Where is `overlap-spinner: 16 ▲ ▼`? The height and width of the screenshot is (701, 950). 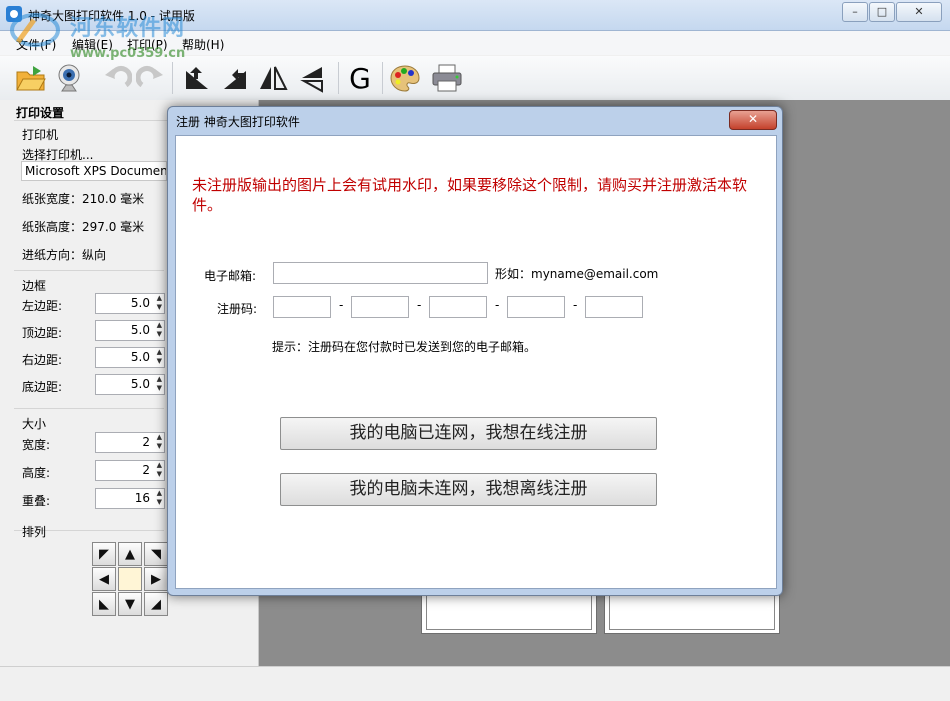
overlap-spinner: 16 ▲ ▼ is located at coordinates (130, 498).